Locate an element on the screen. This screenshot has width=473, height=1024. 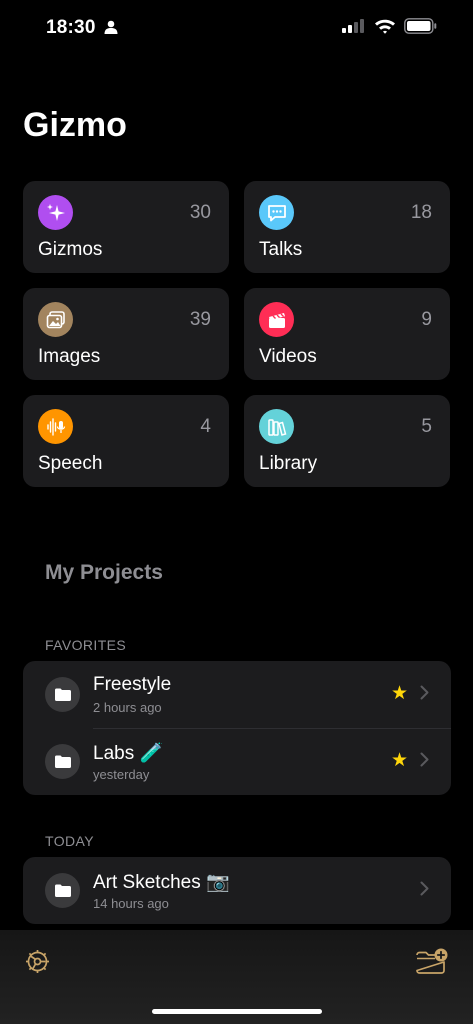
tile-label: Images is located at coordinates (69, 356).